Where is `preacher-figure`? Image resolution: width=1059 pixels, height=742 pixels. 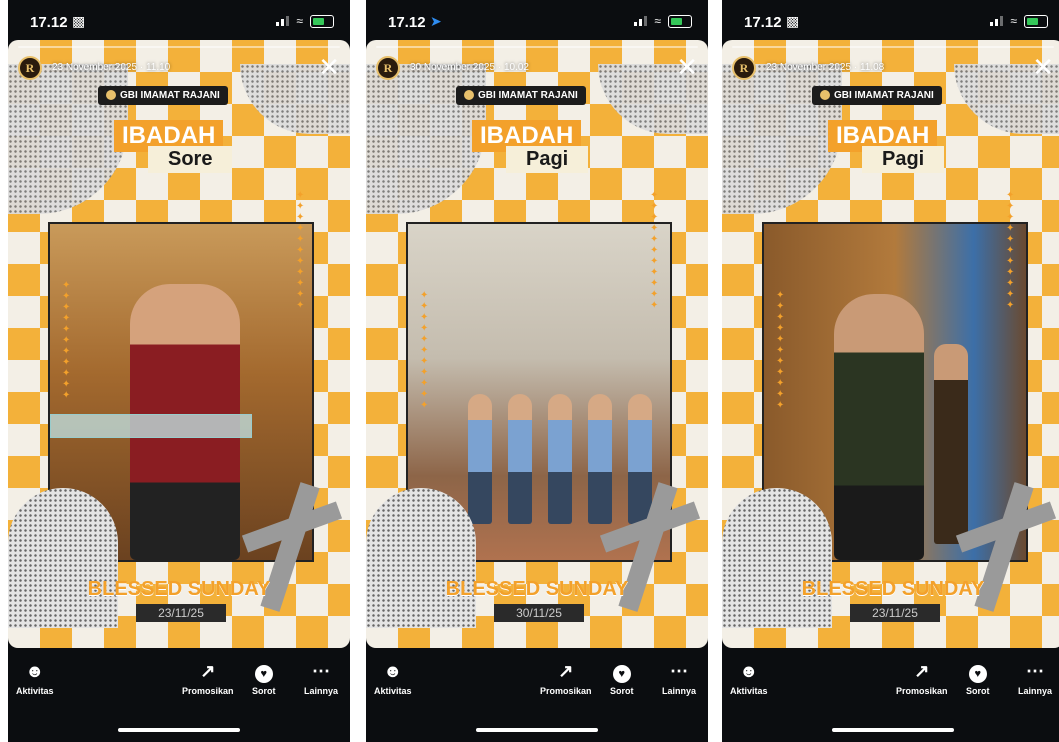 preacher-figure is located at coordinates (879, 427).